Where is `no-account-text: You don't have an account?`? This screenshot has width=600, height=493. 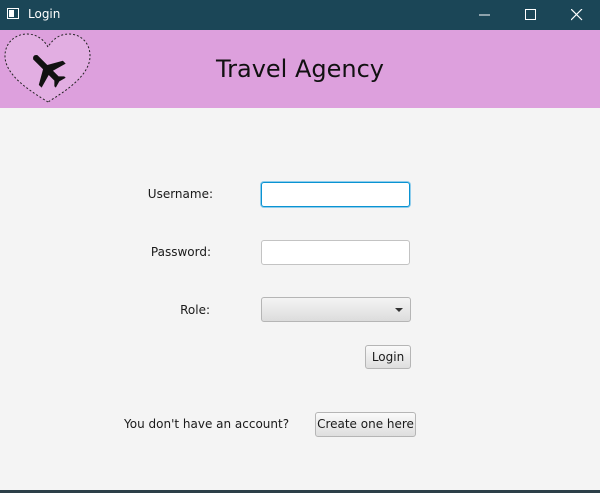 no-account-text: You don't have an account? is located at coordinates (207, 424).